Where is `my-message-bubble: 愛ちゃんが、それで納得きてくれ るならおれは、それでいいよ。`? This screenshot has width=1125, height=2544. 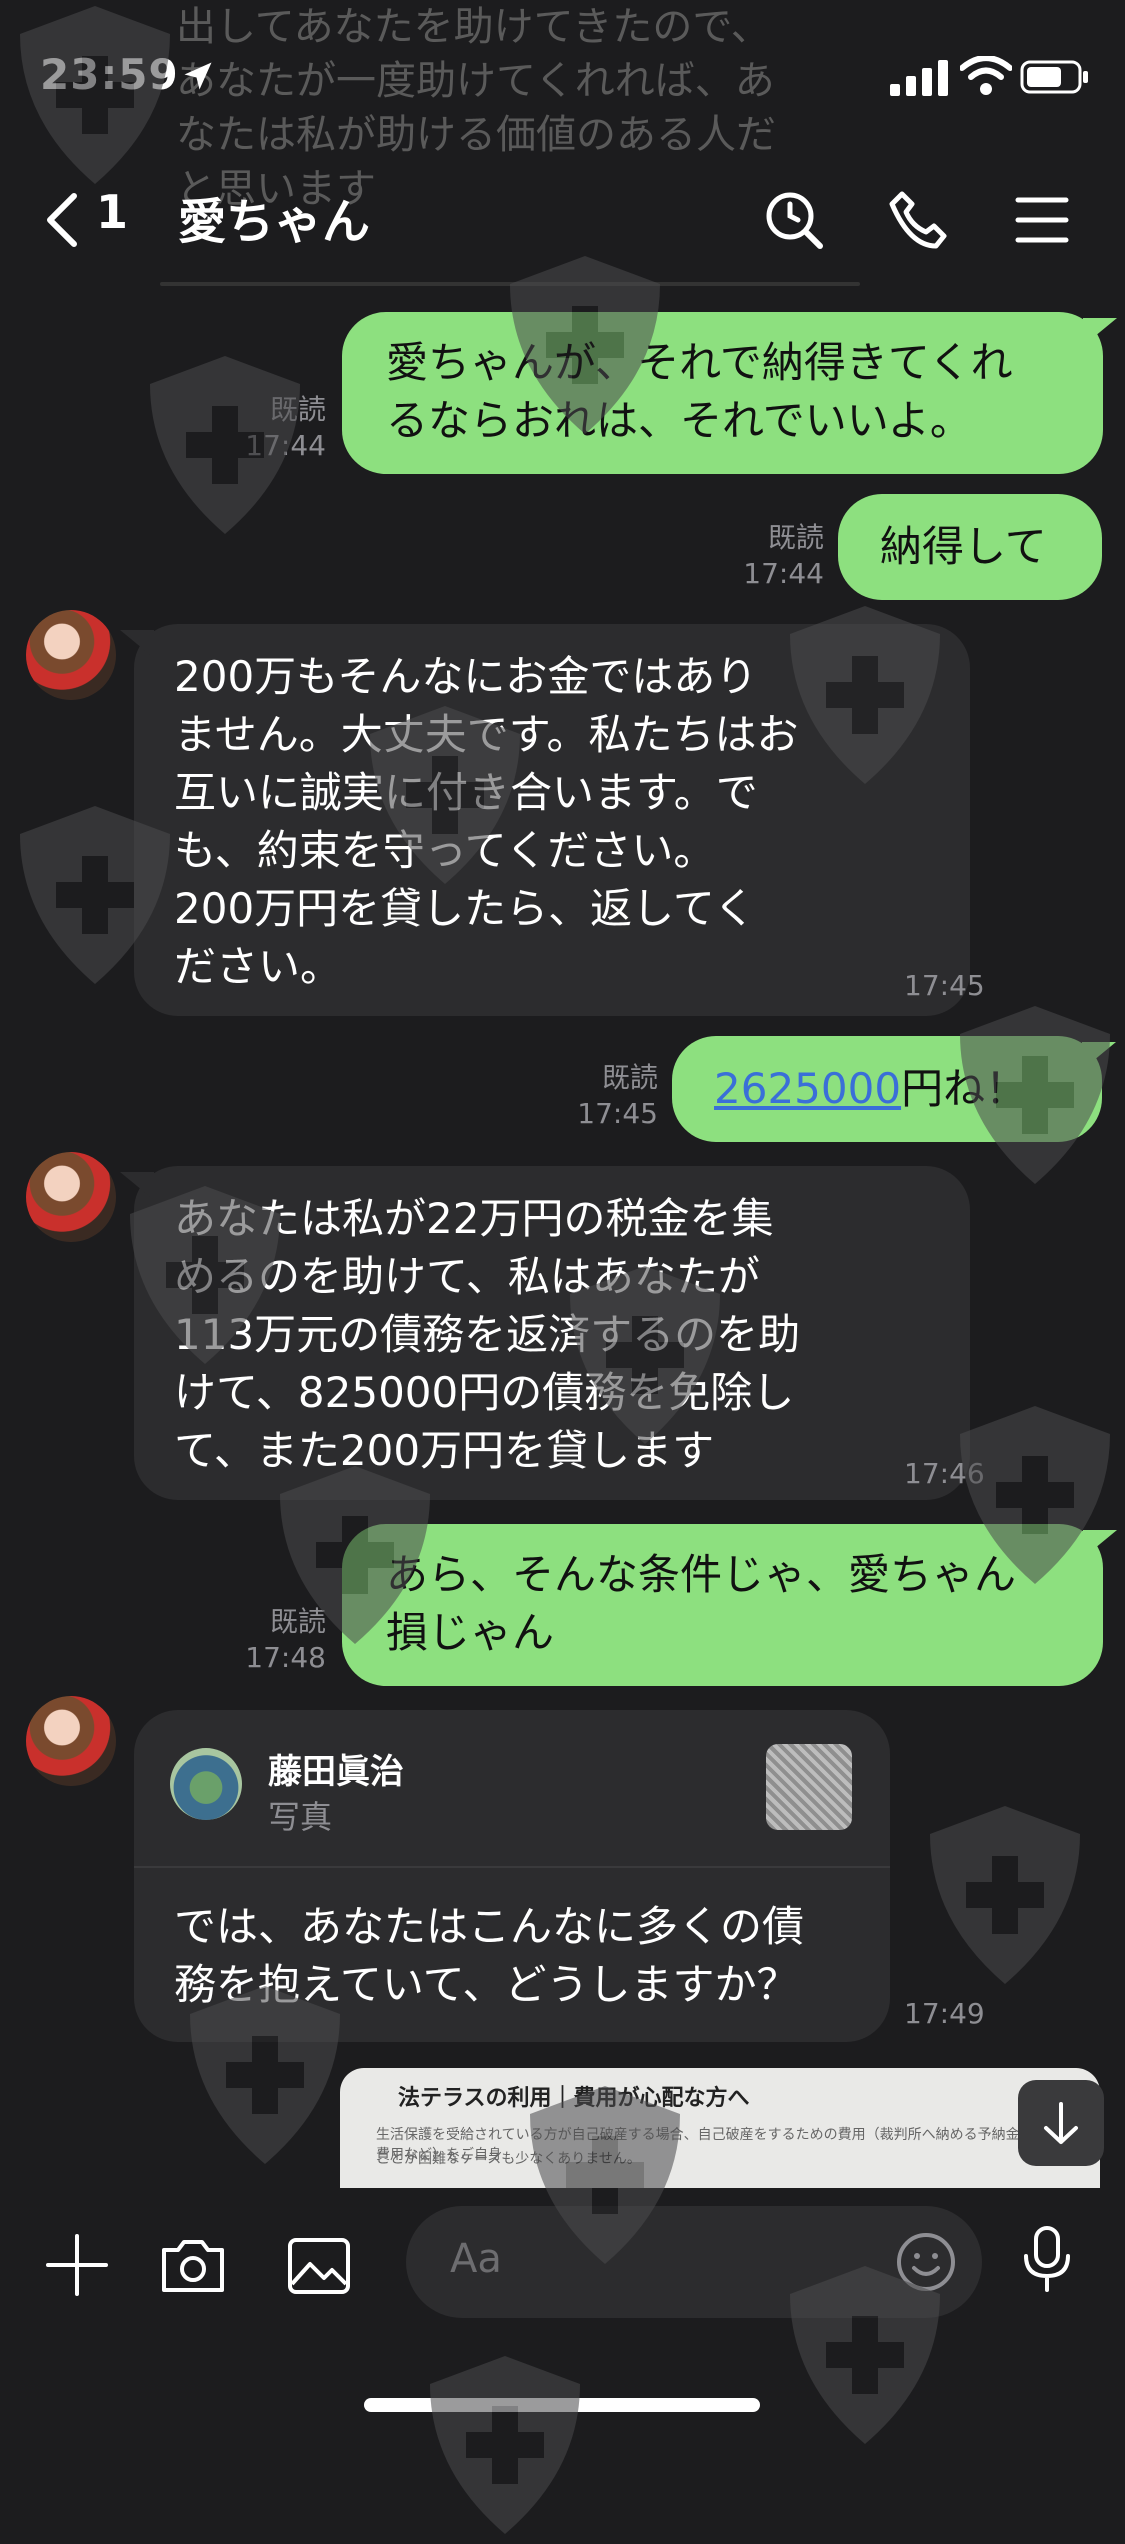 my-message-bubble: 愛ちゃんが、それで納得きてくれ るならおれは、それでいいよ。 is located at coordinates (729, 393).